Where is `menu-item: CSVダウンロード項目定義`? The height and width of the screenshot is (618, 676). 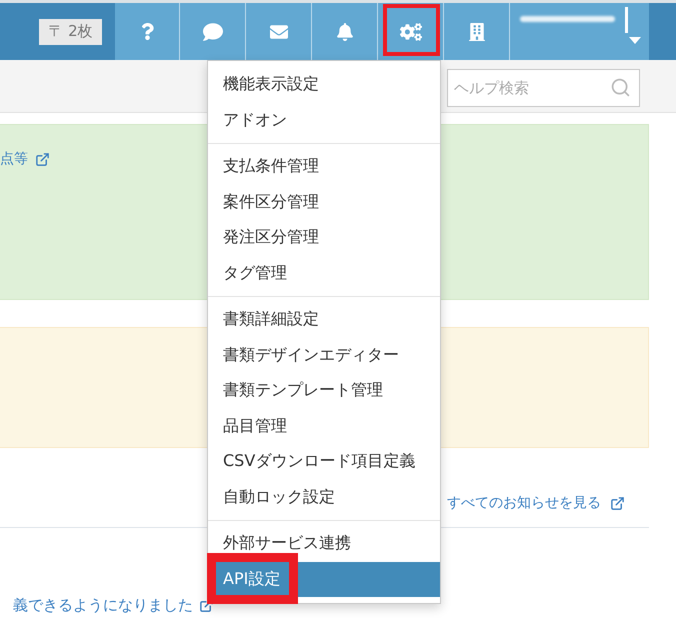
menu-item: CSVダウンロード項目定義 is located at coordinates (324, 462).